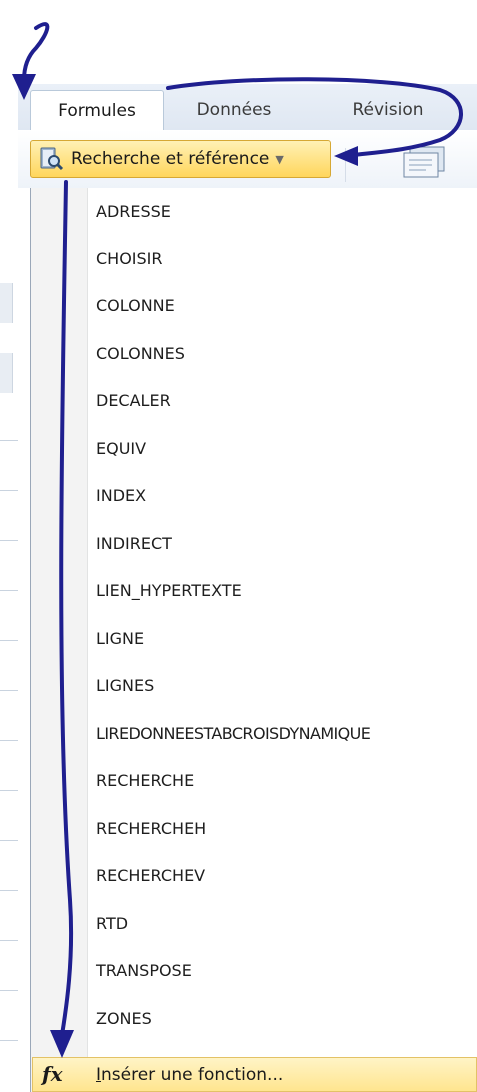 Image resolution: width=477 pixels, height=1092 pixels. Describe the element at coordinates (345, 165) in the screenshot. I see `ribbon-separator` at that location.